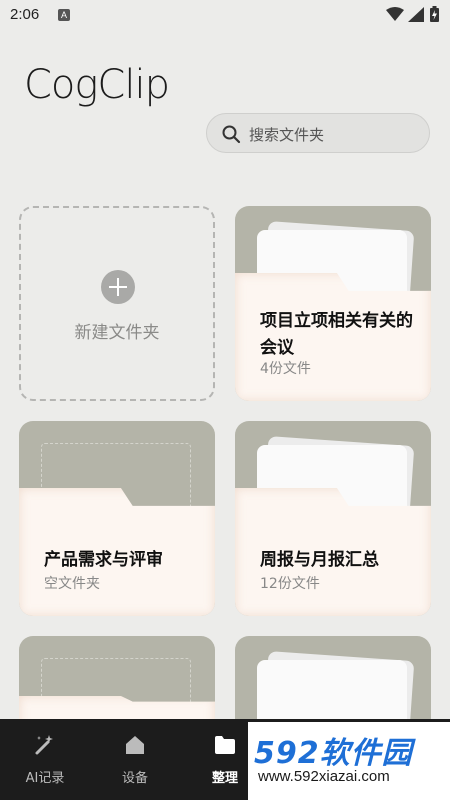 The width and height of the screenshot is (450, 800). Describe the element at coordinates (290, 584) in the screenshot. I see `folder-file-count: 12份文件` at that location.